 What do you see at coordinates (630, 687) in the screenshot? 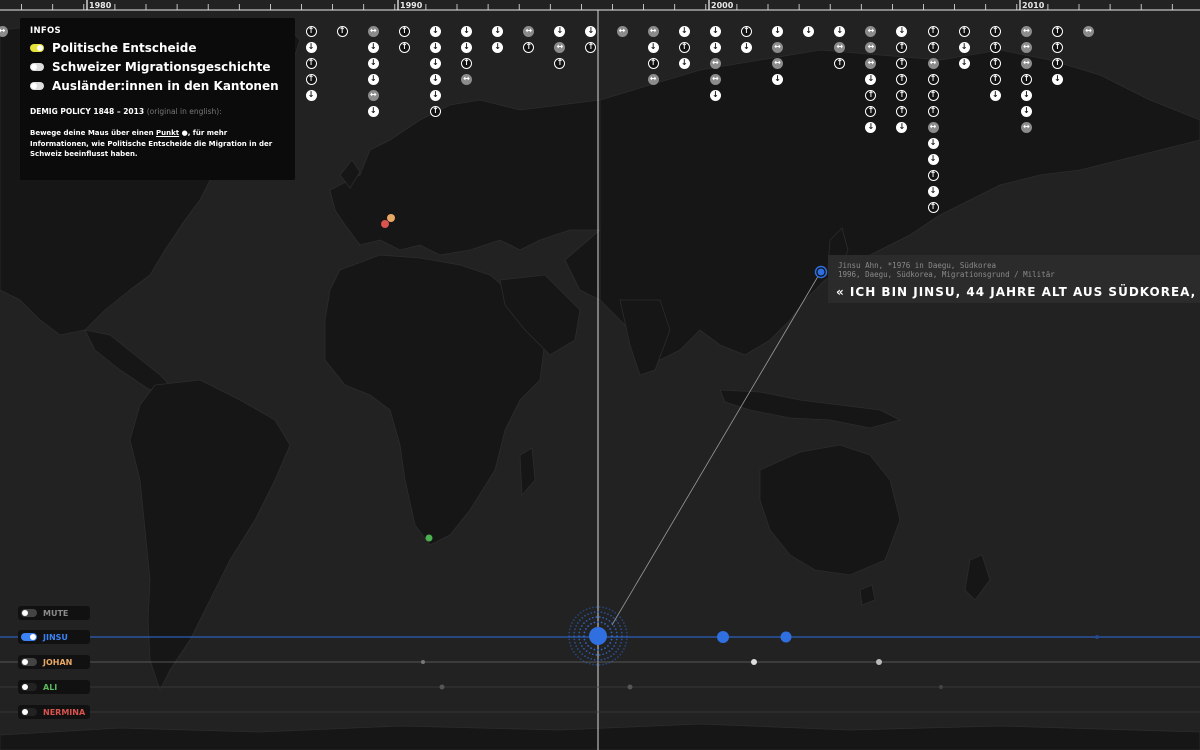
I see `ali-event` at bounding box center [630, 687].